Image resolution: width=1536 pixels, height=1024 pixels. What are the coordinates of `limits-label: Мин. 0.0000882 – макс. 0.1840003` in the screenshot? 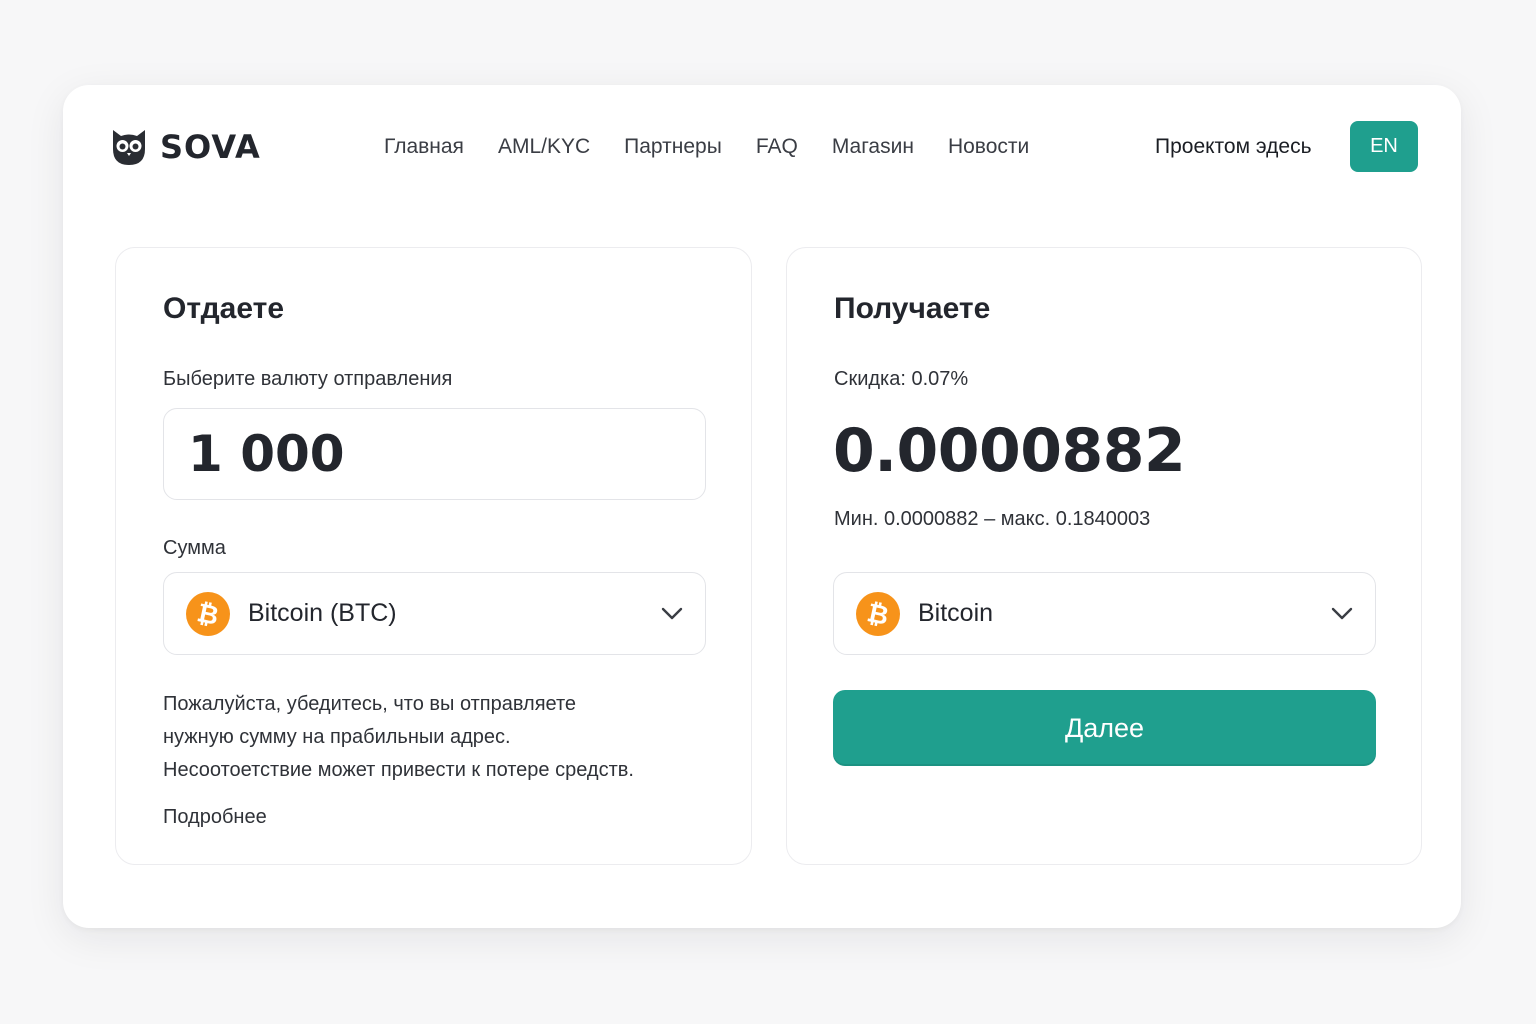 It's located at (992, 519).